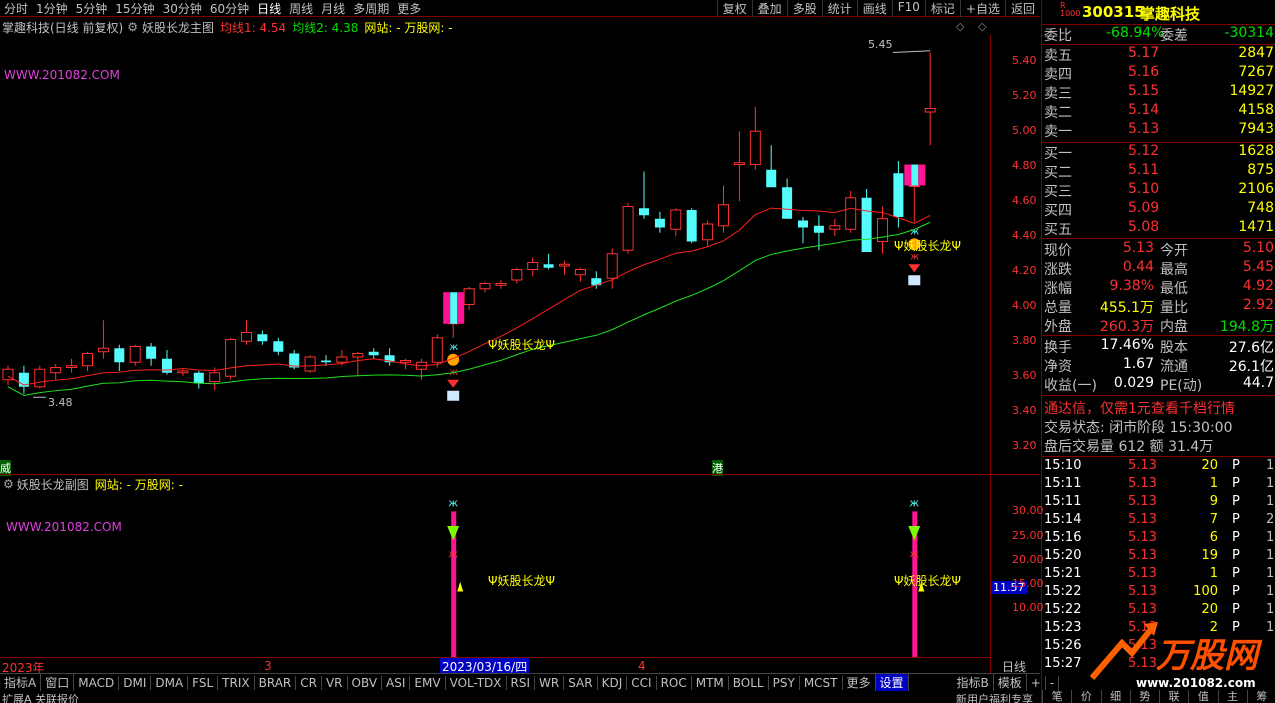 The height and width of the screenshot is (703, 1275). What do you see at coordinates (92, 8) in the screenshot?
I see `period-tab-2: 5分钟` at bounding box center [92, 8].